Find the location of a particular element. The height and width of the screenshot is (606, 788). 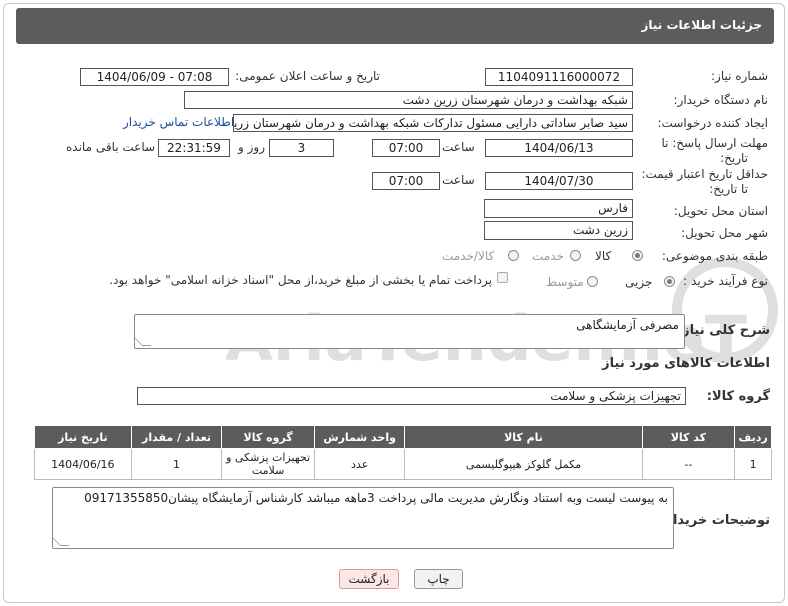

min-price-label: حداقل تاریخ اعتبار قیمت: is located at coordinates (704, 174).